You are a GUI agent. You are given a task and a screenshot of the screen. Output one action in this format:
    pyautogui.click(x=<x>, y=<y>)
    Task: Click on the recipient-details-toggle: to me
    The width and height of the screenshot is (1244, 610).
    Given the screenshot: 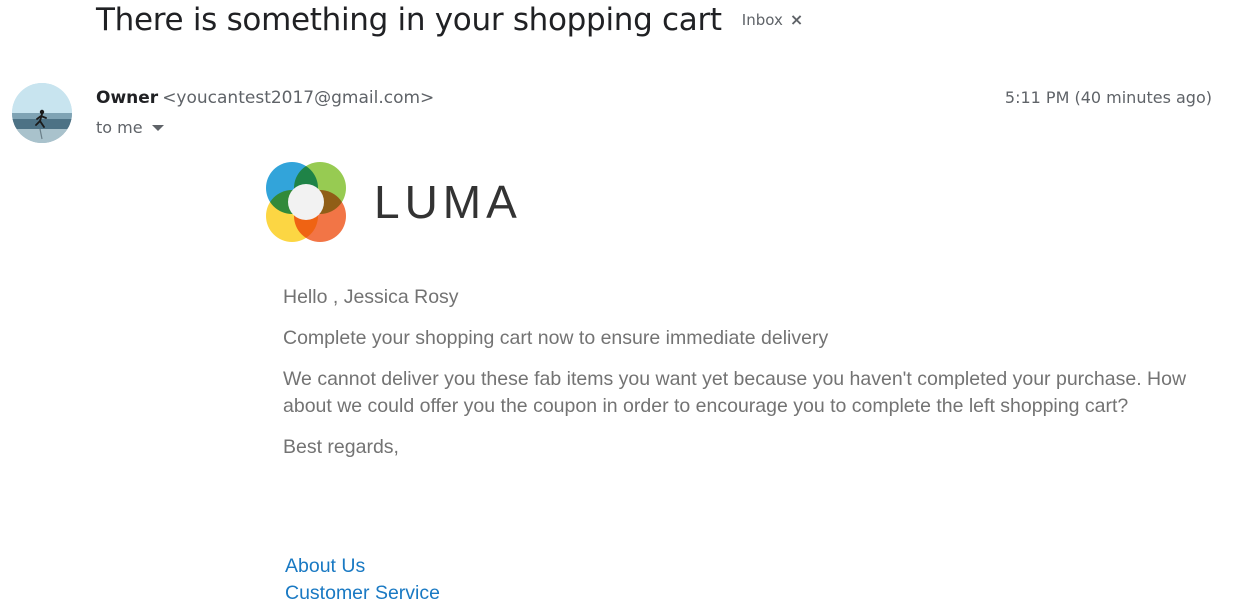 What is the action you would take?
    pyautogui.click(x=130, y=128)
    